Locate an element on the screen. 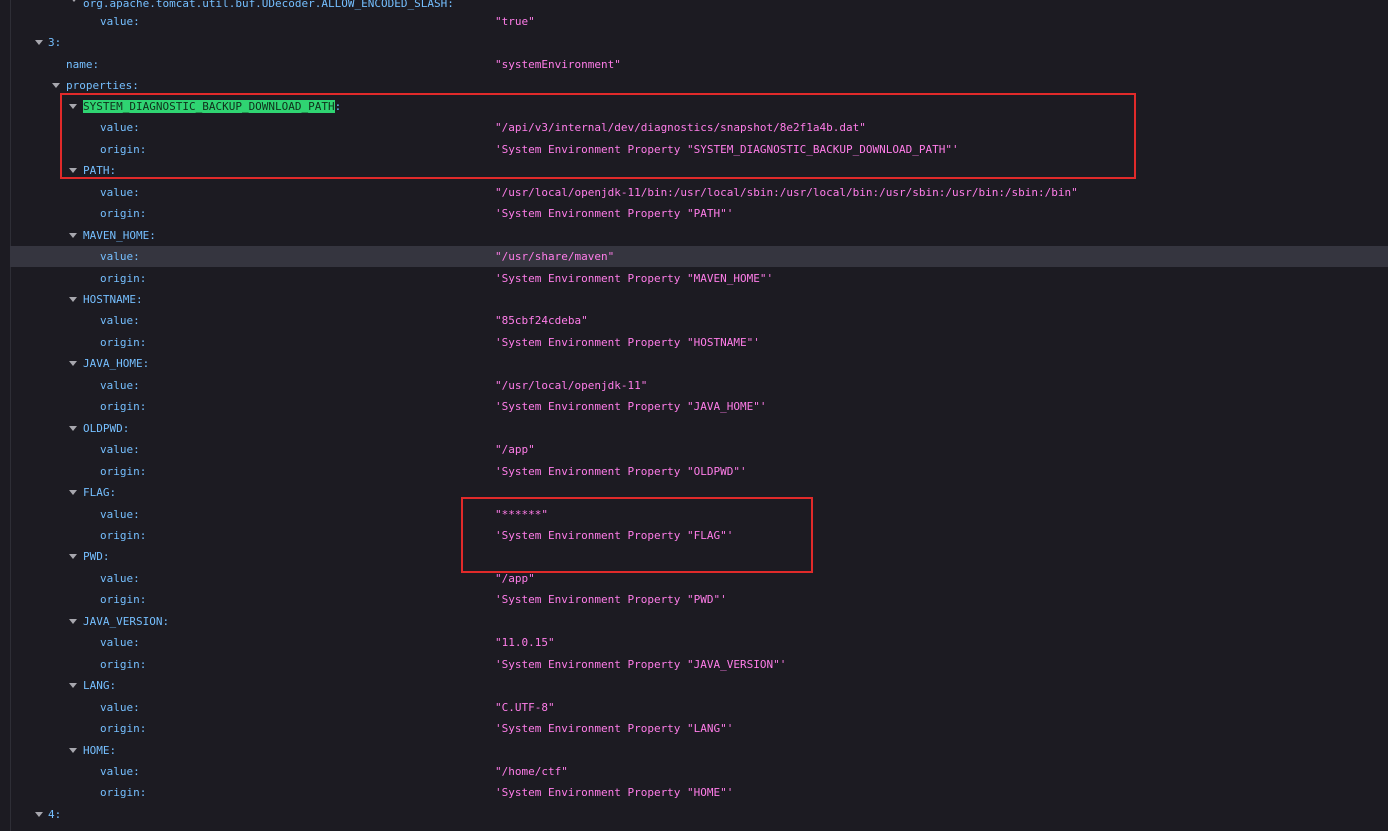 The height and width of the screenshot is (831, 1388). property-key: PATH: is located at coordinates (99, 170).